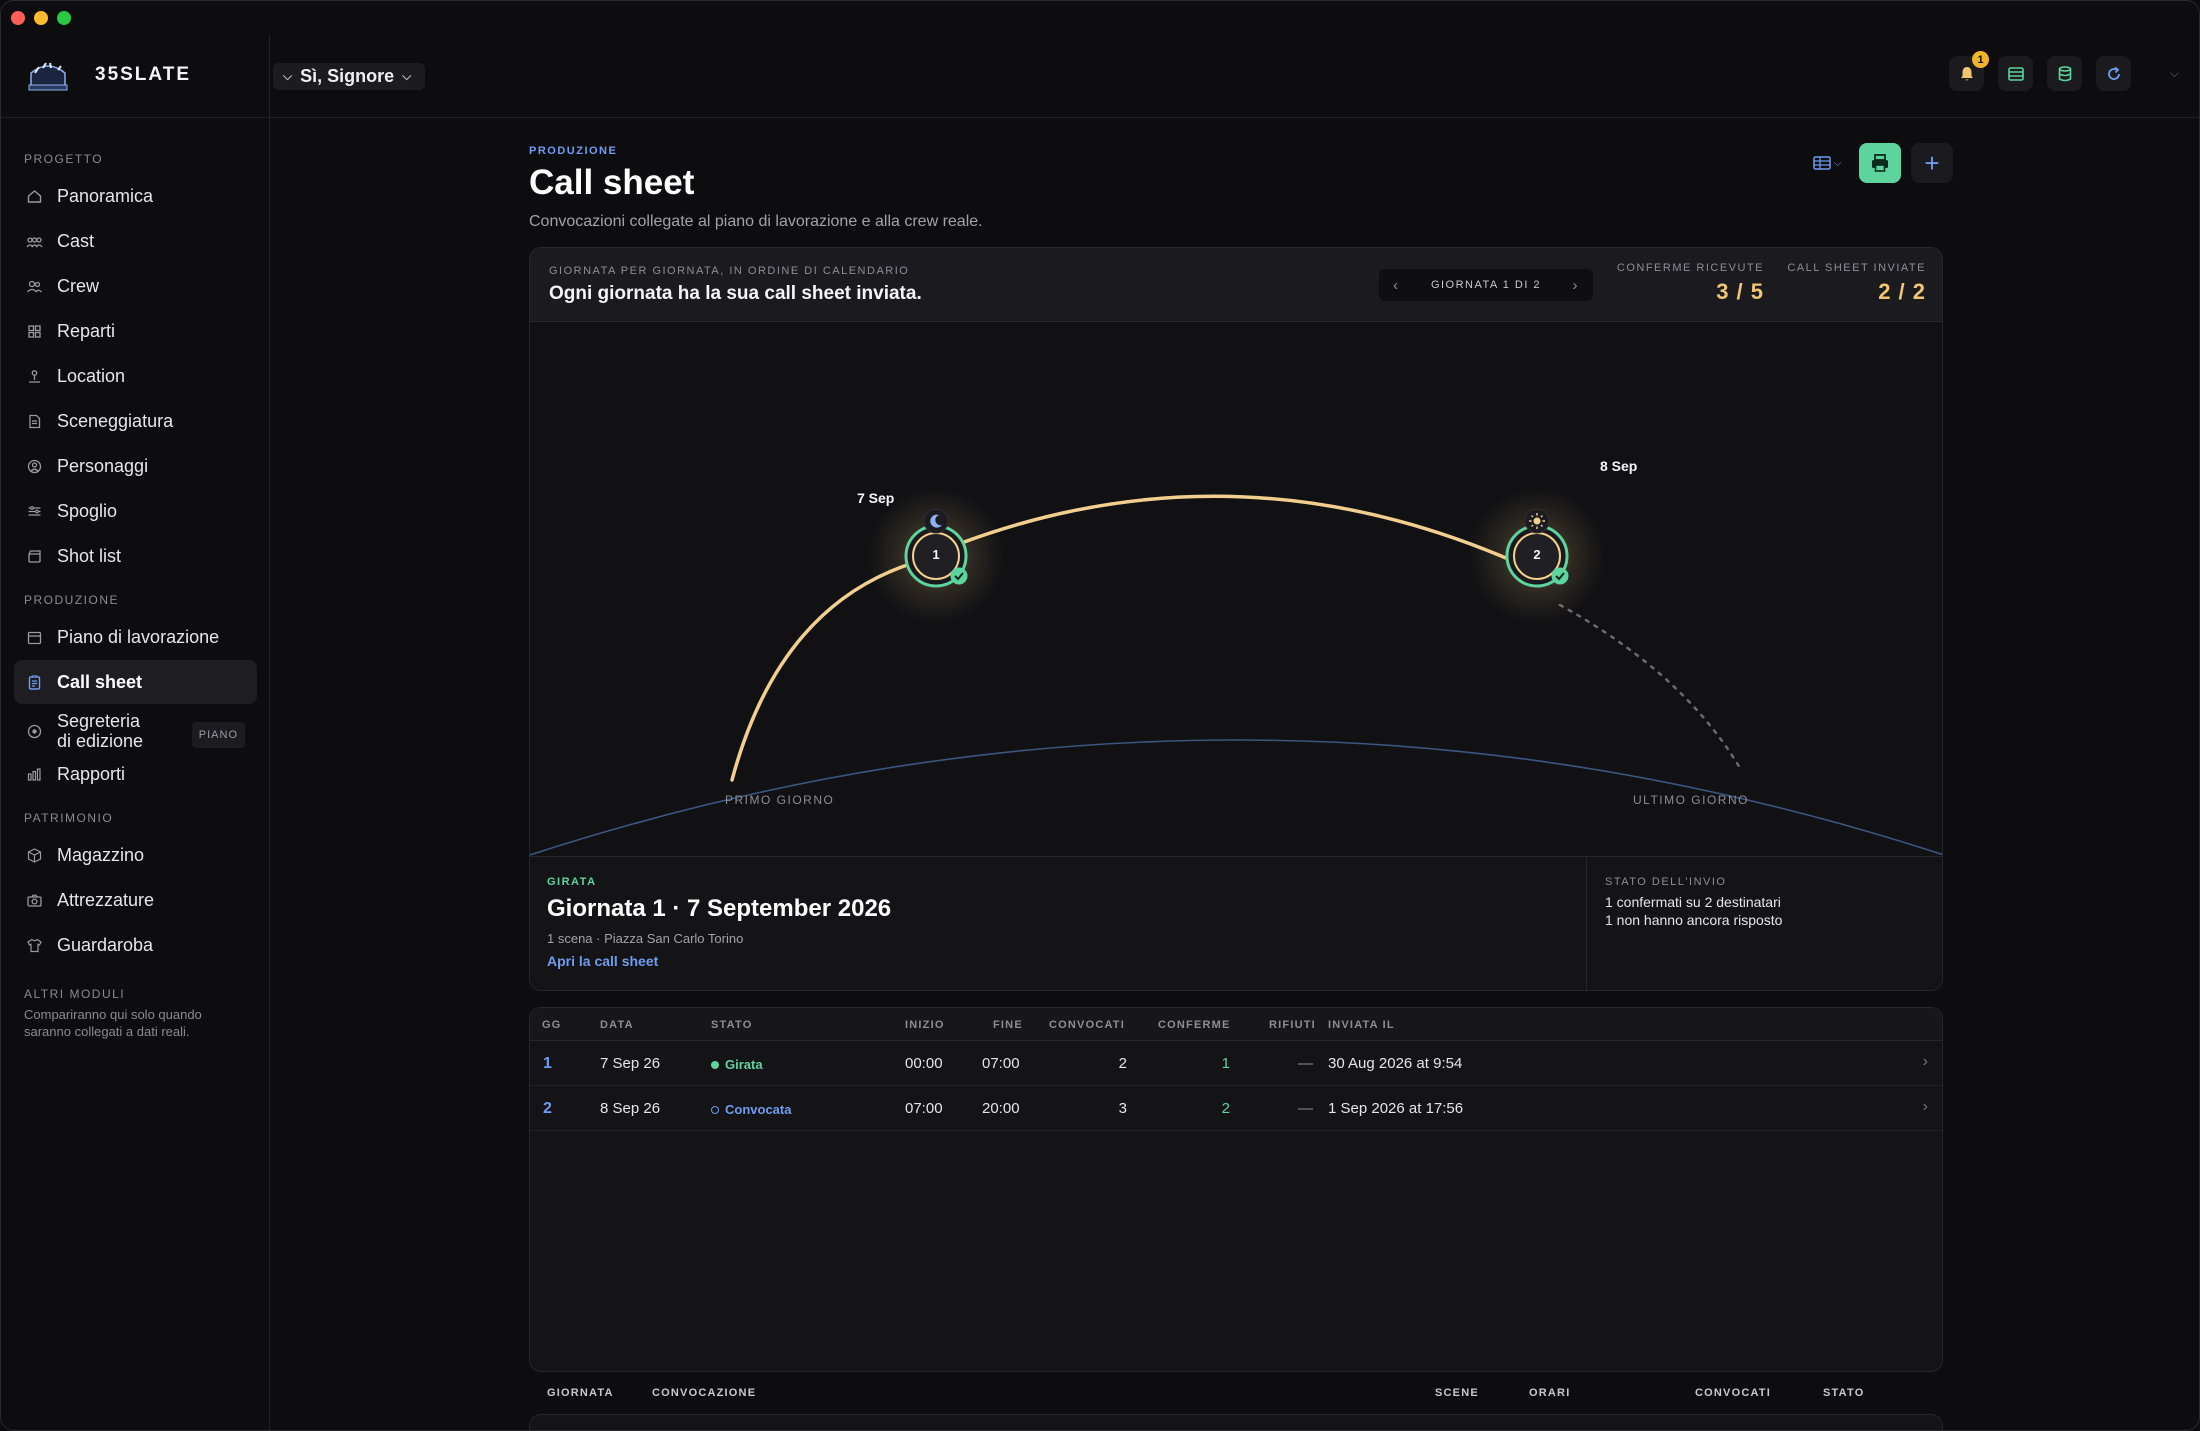 The image size is (2200, 1431). Describe the element at coordinates (135, 511) in the screenshot. I see `sidebar-item-spoglio: Spoglio` at that location.